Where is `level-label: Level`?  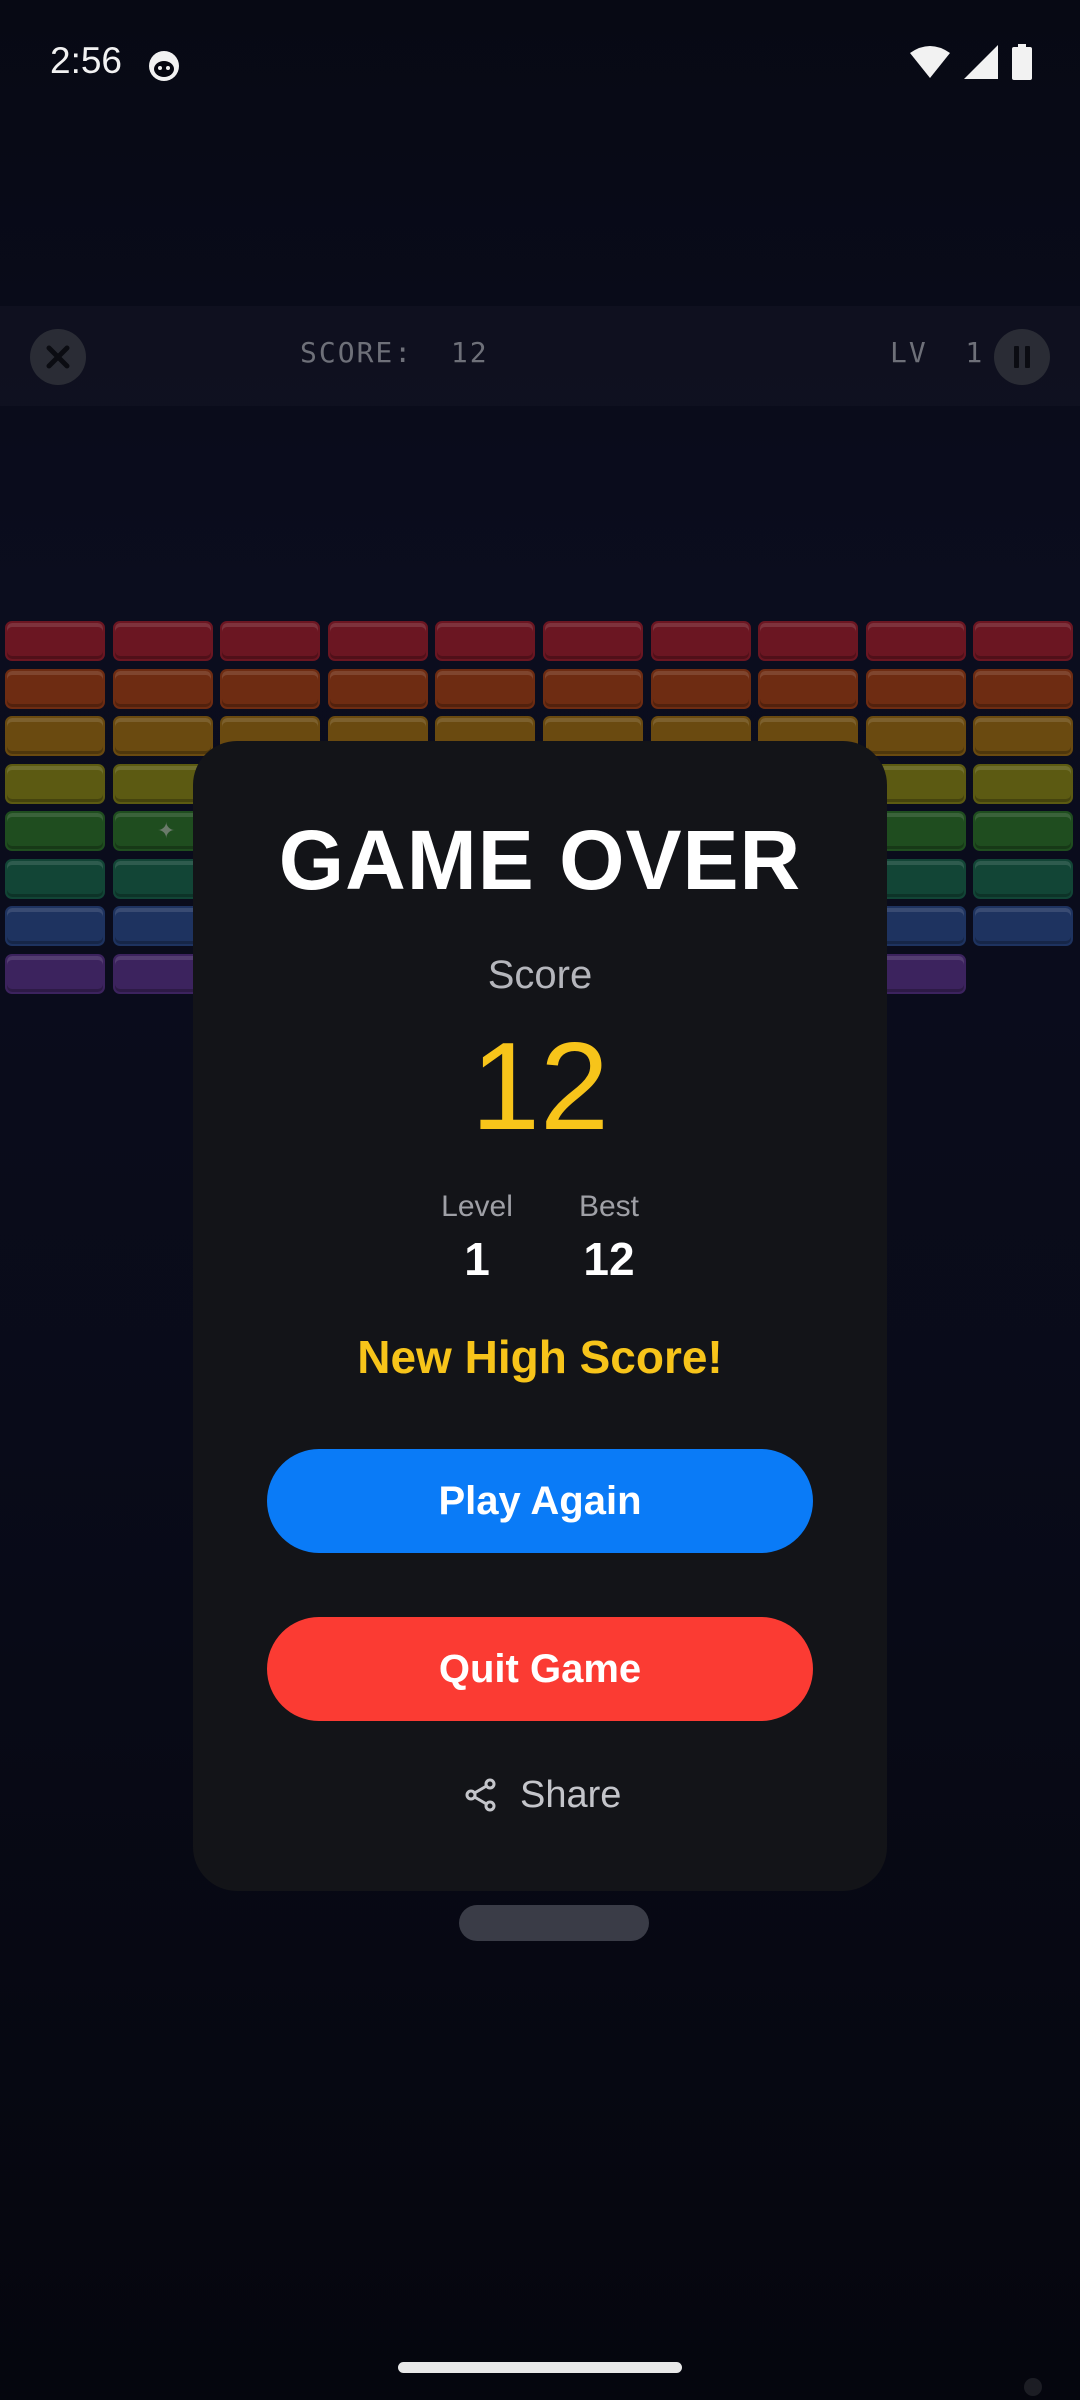 level-label: Level is located at coordinates (477, 1206).